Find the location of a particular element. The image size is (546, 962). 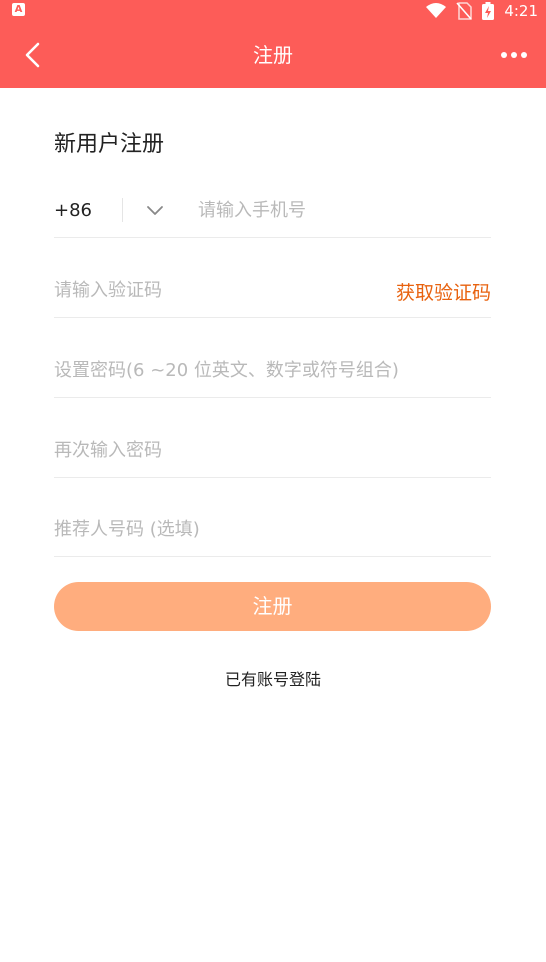

password-input is located at coordinates (272, 370).